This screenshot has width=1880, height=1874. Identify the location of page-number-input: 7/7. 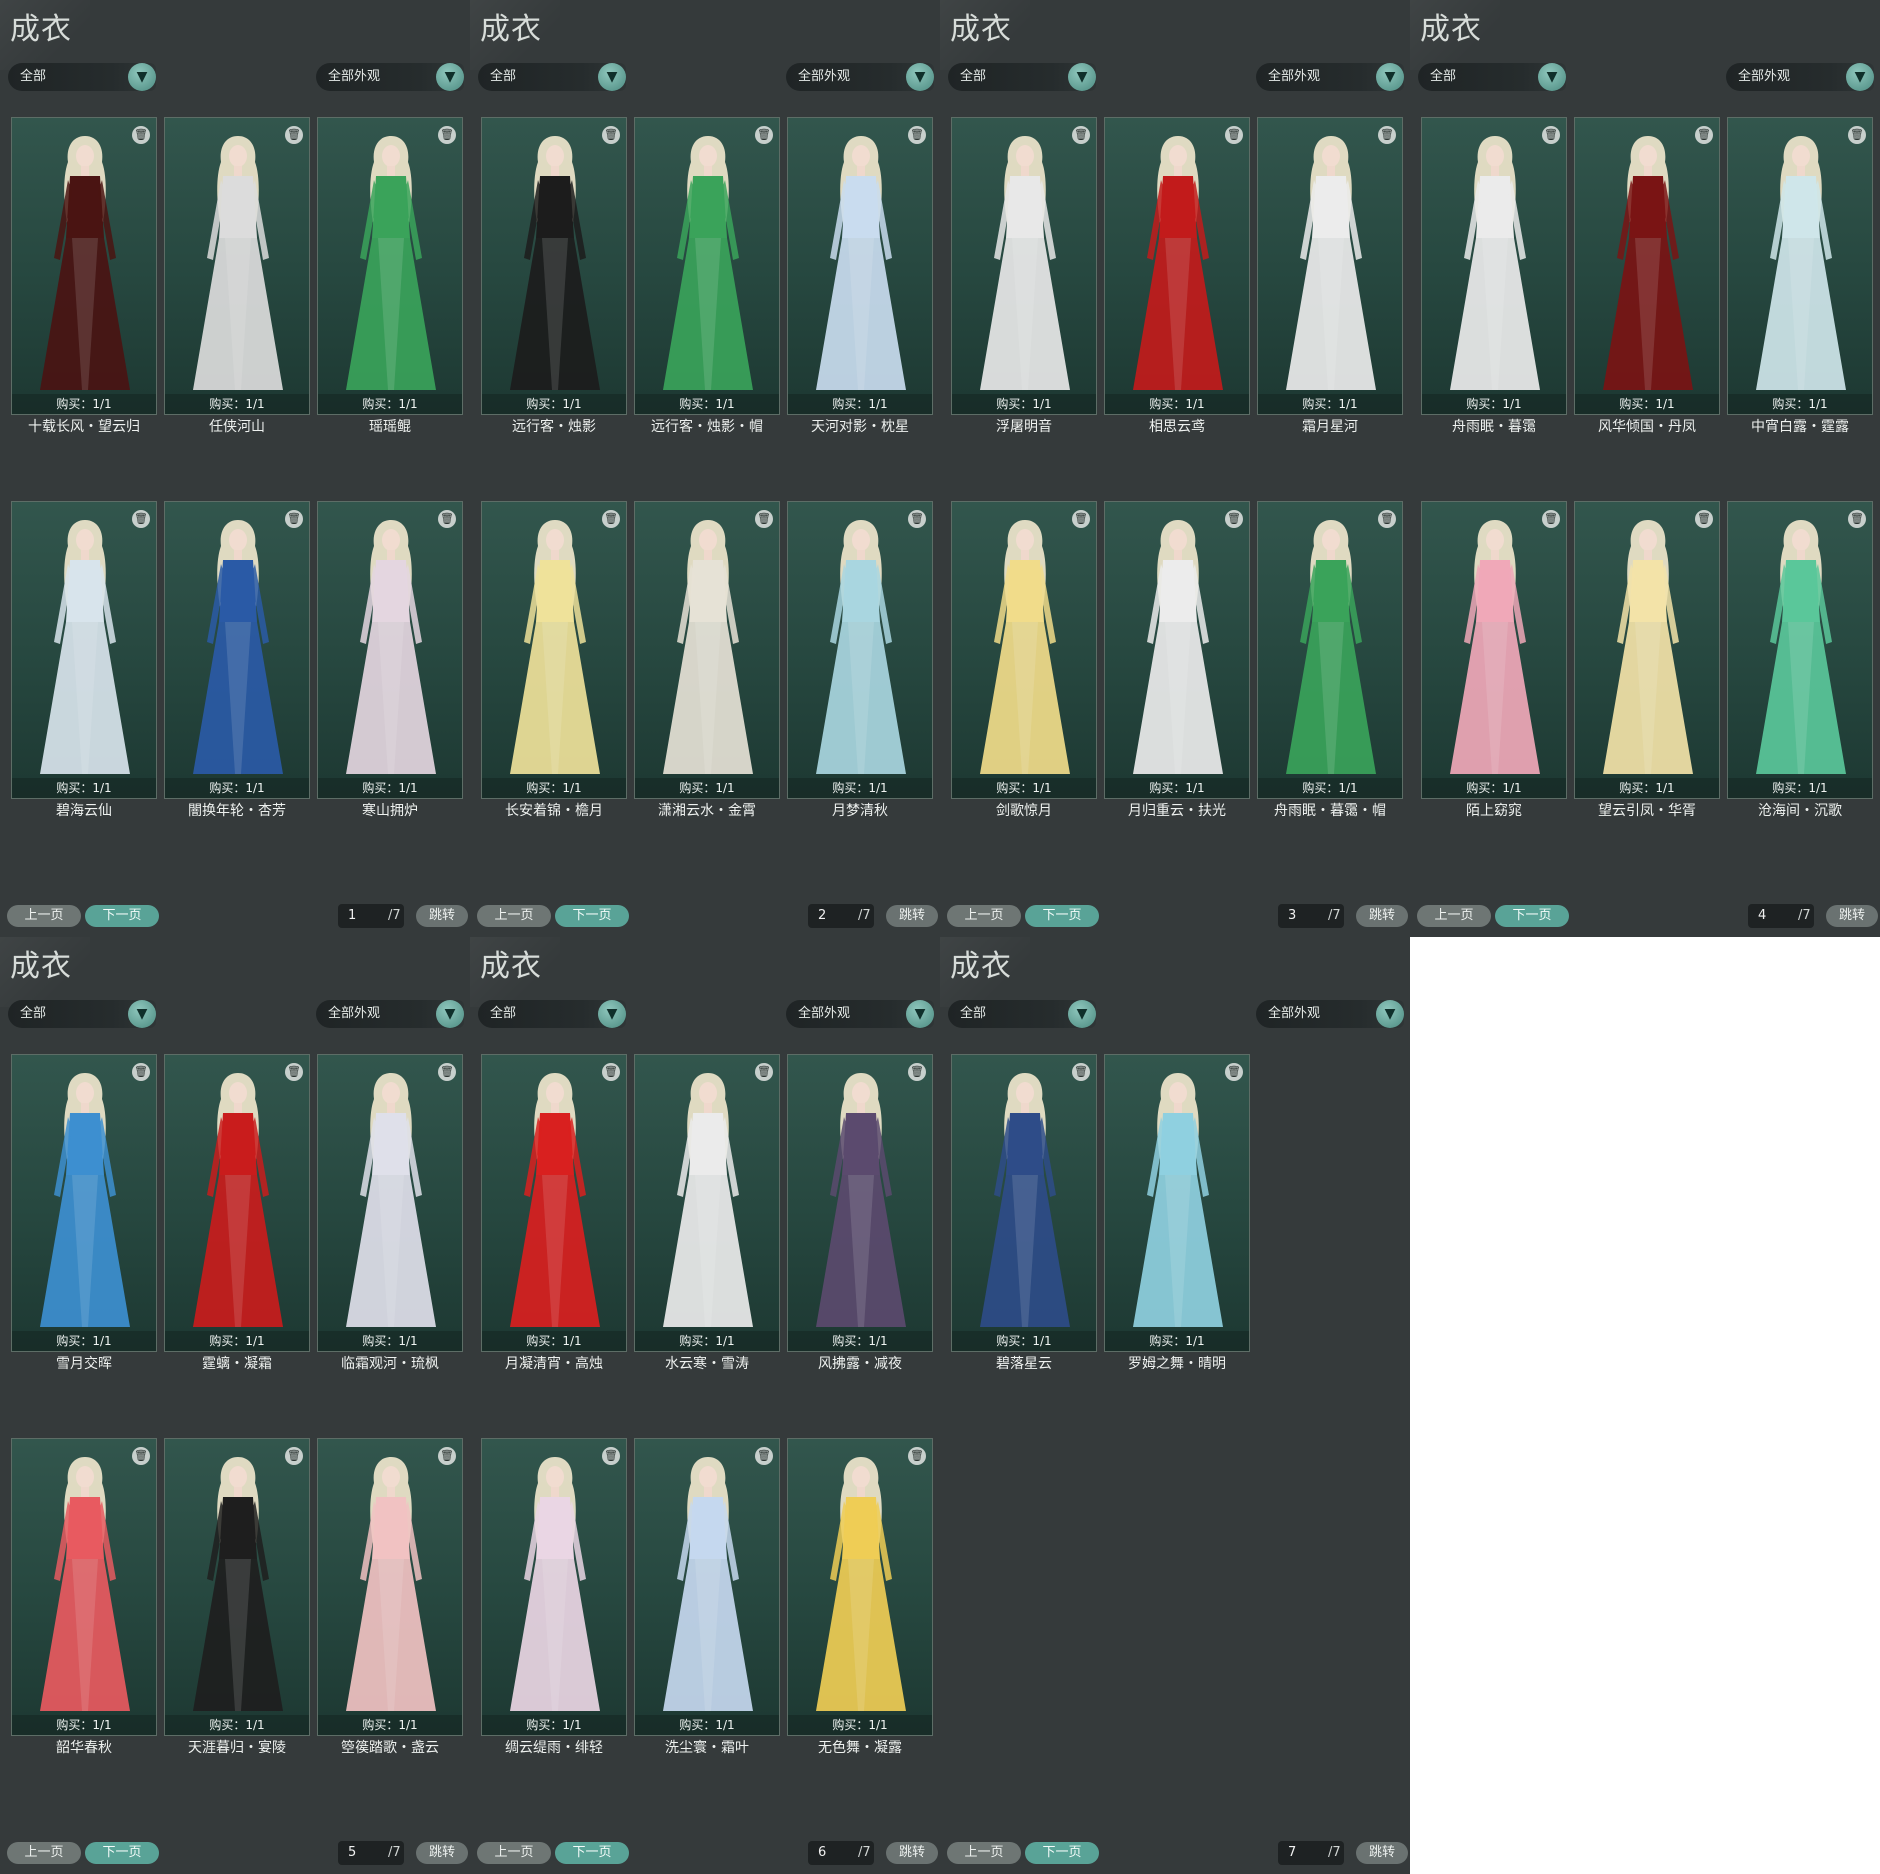
(1311, 1853).